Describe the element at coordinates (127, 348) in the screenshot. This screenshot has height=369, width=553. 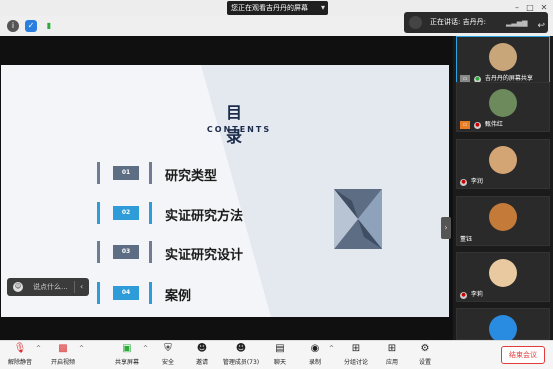
I see `share-screen-icon: ▣` at that location.